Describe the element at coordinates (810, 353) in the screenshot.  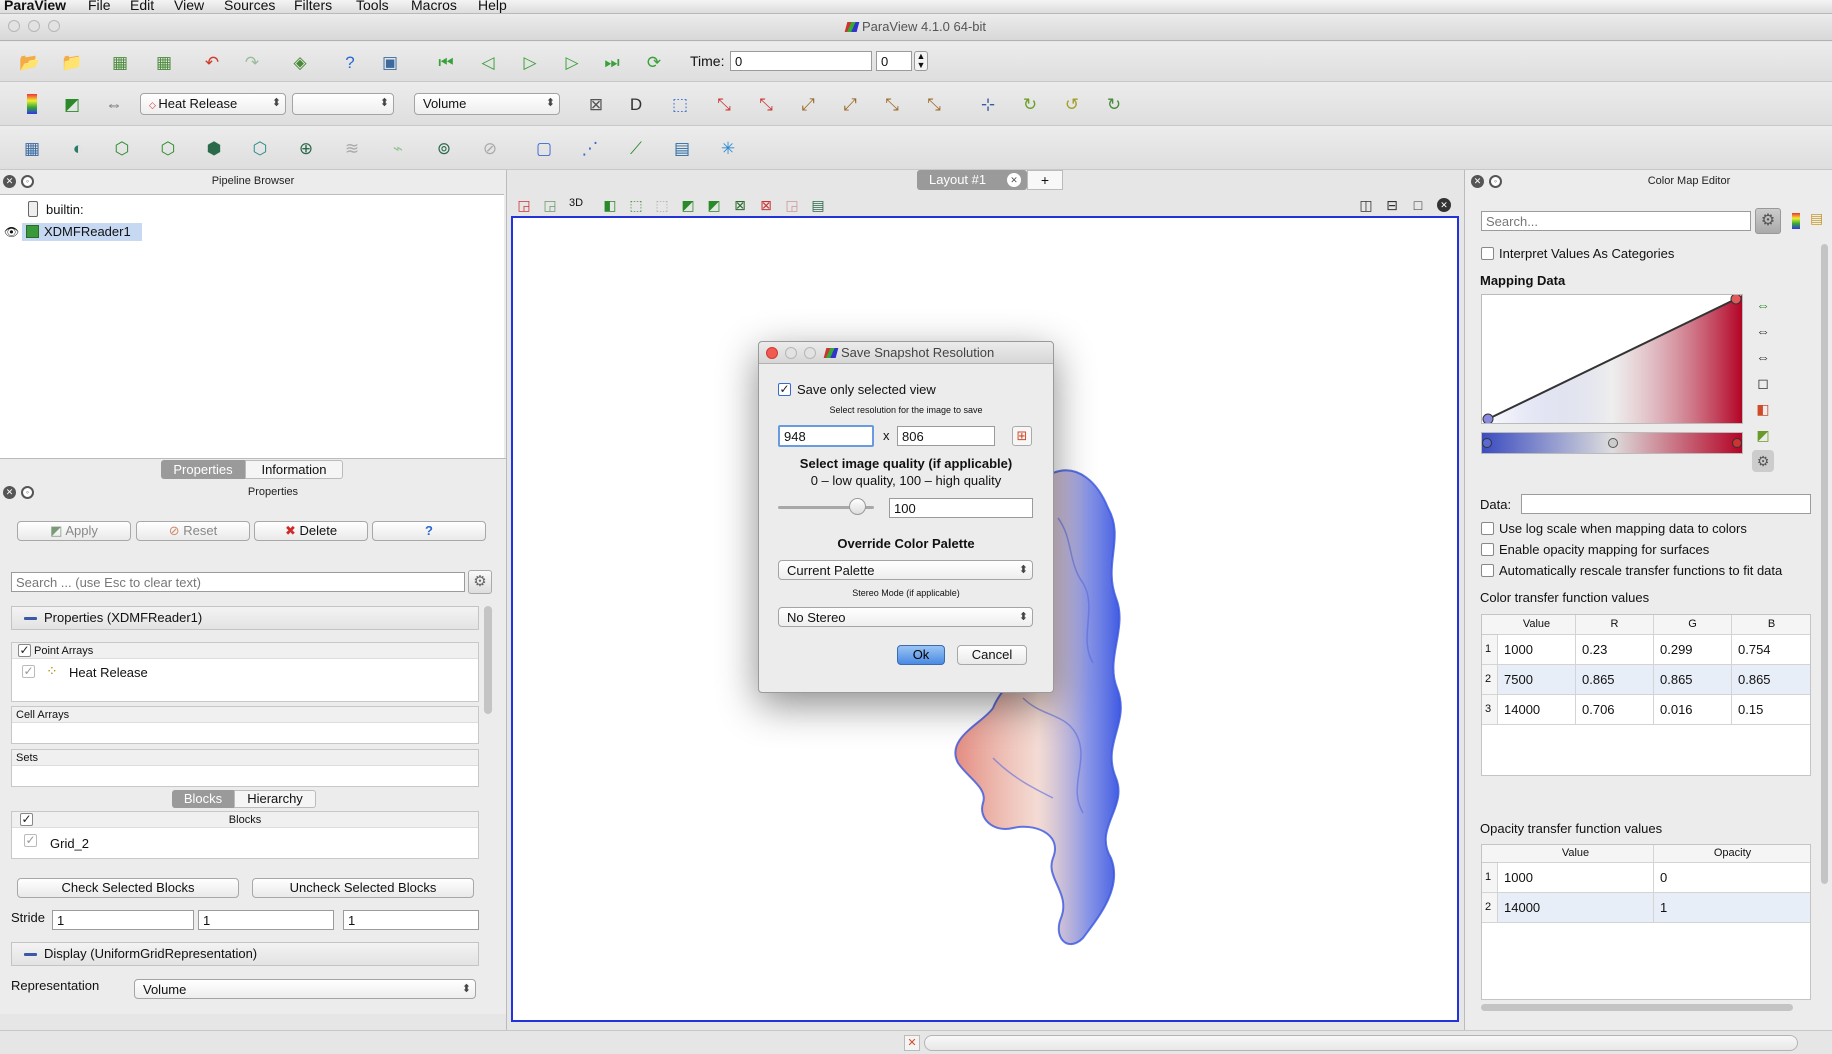
I see `dialog-zoom-button` at that location.